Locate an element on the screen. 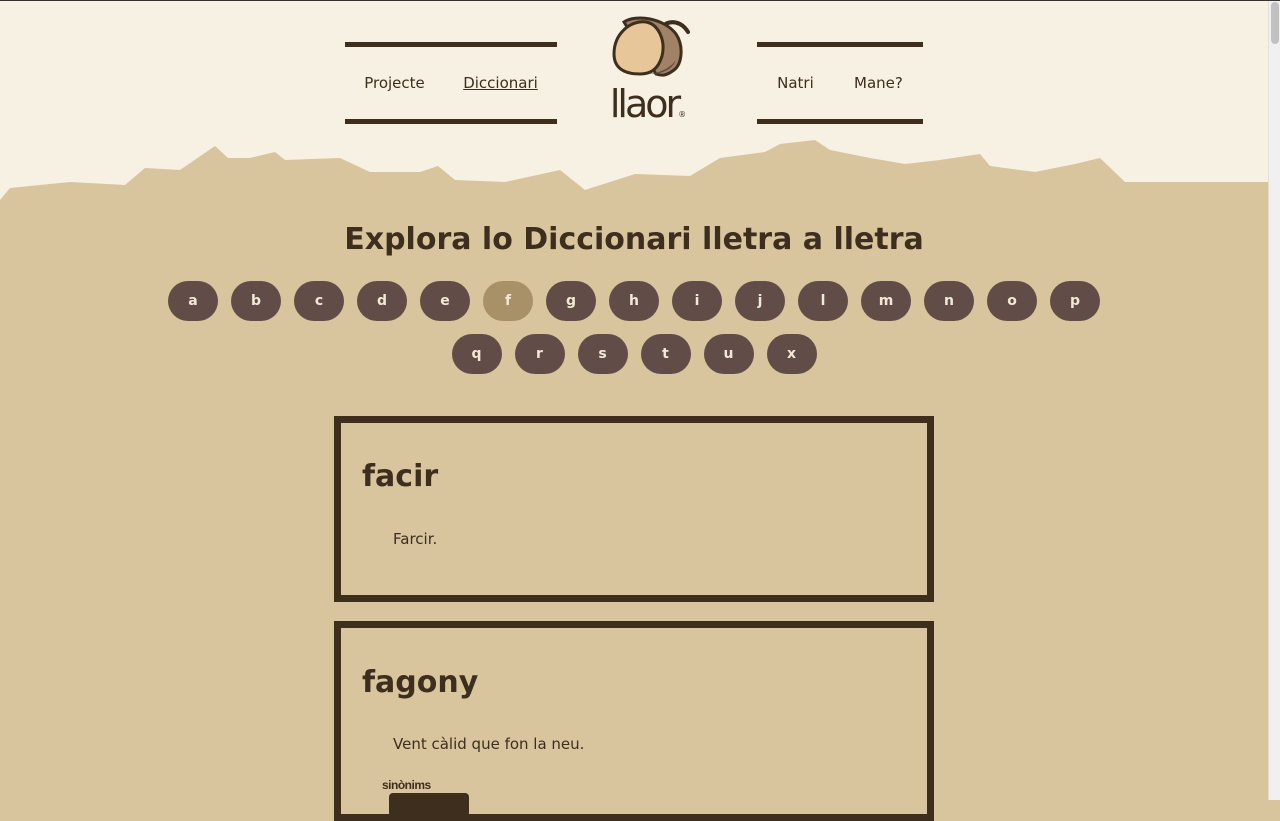 The width and height of the screenshot is (1280, 821). letter-button-q: q is located at coordinates (476, 354).